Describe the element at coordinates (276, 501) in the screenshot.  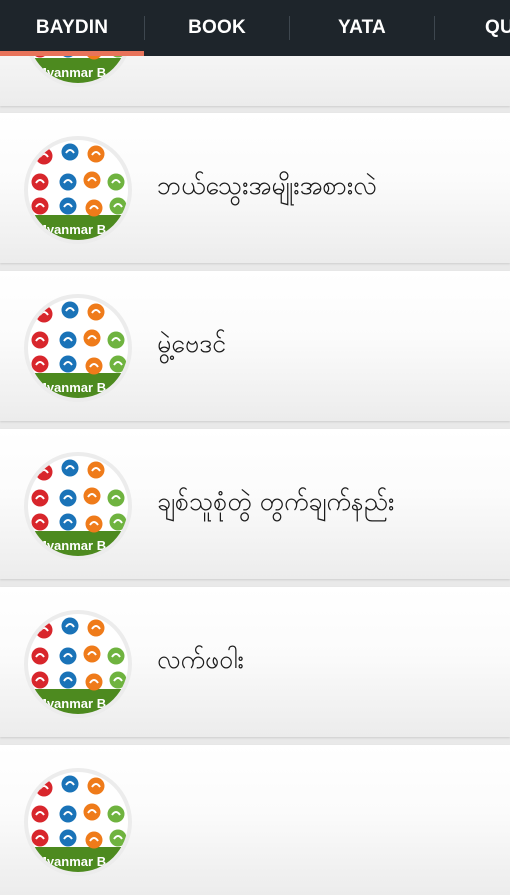
I see `list-item-title: ချစ်သူစုံတွဲ တွက်ချက်နည်း` at that location.